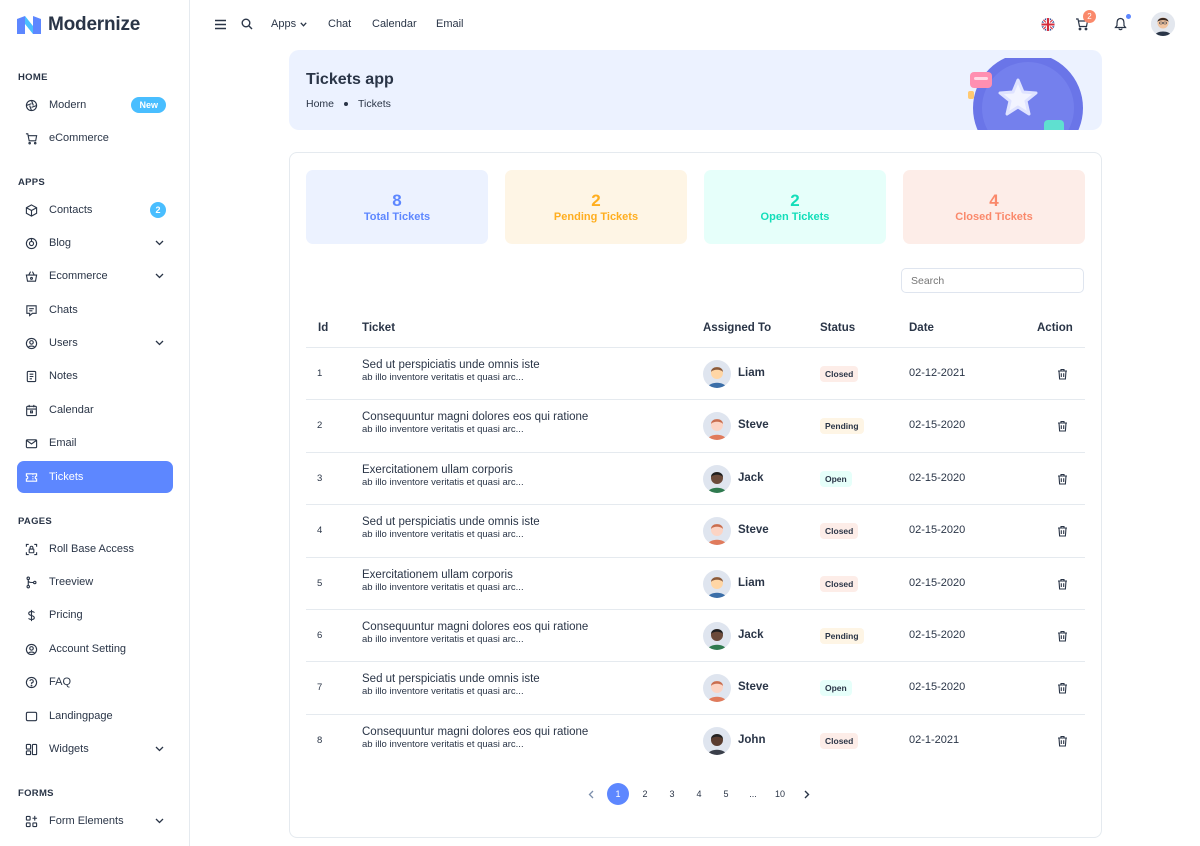 Image resolution: width=1200 pixels, height=846 pixels. I want to click on sidebar-item-ecommerce: Ecommerce, so click(95, 276).